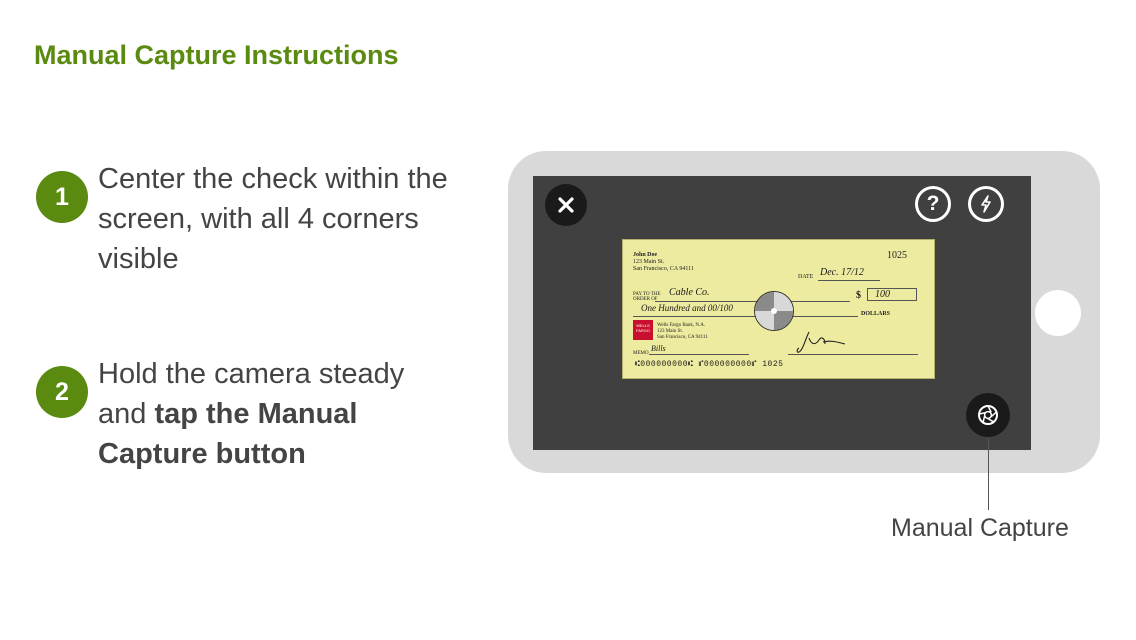 The width and height of the screenshot is (1136, 640). Describe the element at coordinates (62, 392) in the screenshot. I see `step-number-badge: 2` at that location.